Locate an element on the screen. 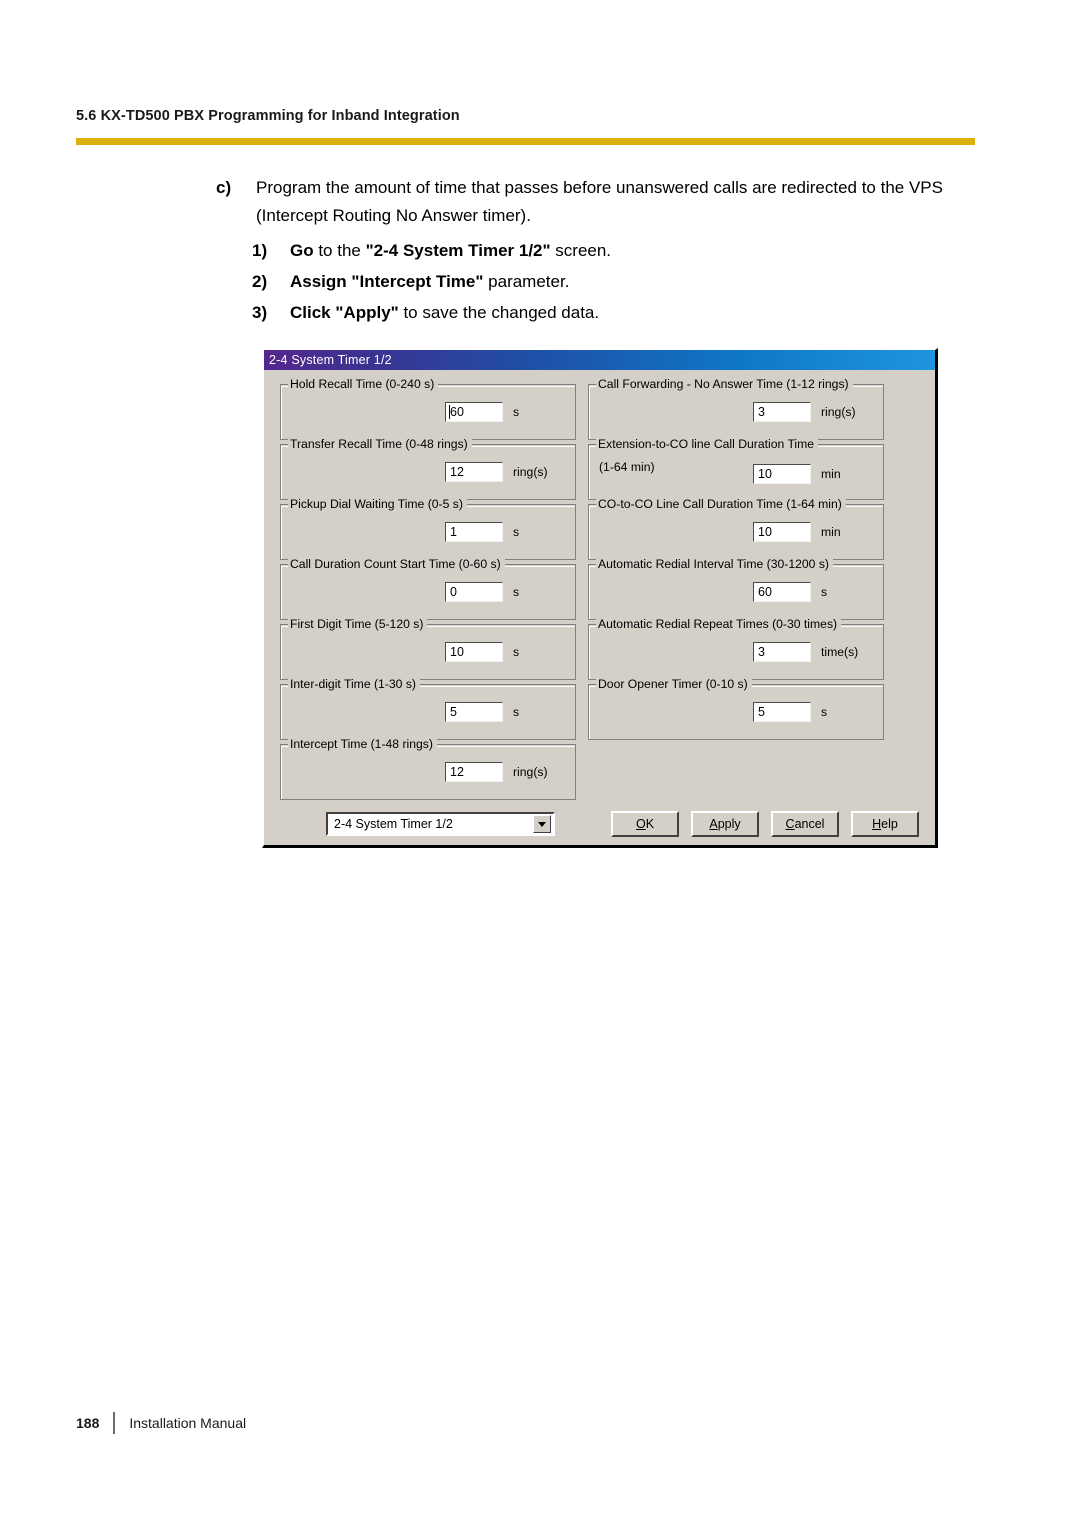 The width and height of the screenshot is (1080, 1528). page-footer: 188 Installation Manual is located at coordinates (161, 1423).